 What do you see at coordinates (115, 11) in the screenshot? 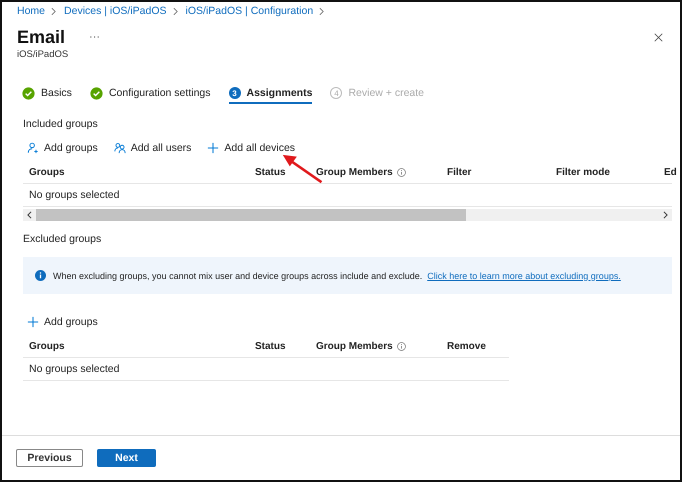
I see `breadcrumb-link: Devices | iOS/iPadOS` at bounding box center [115, 11].